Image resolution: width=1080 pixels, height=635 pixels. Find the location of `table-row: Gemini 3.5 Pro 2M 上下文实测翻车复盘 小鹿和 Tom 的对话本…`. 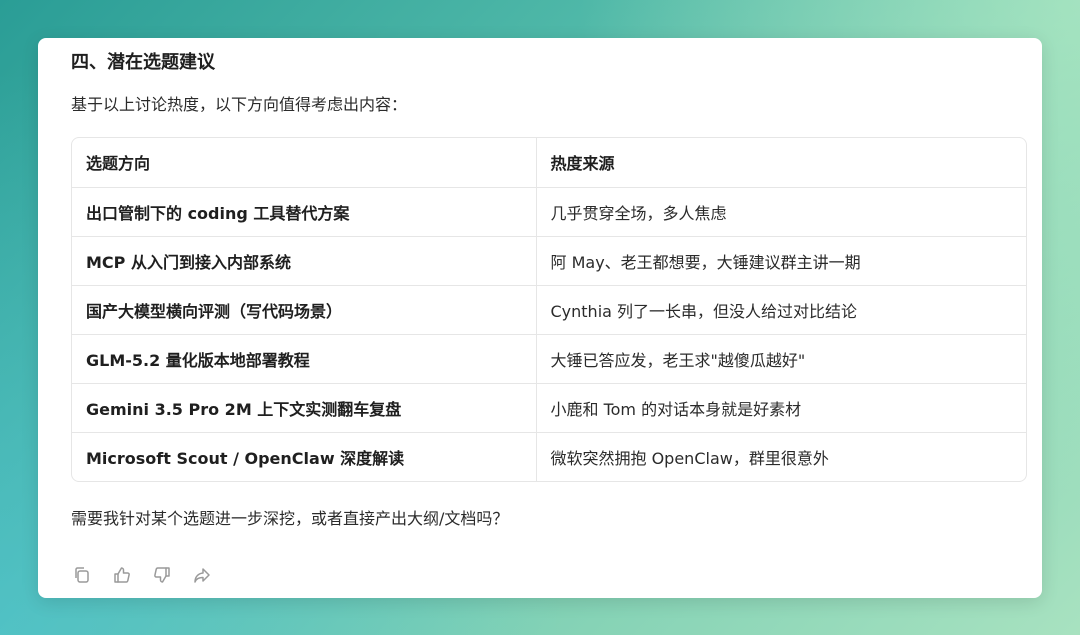

table-row: Gemini 3.5 Pro 2M 上下文实测翻车复盘 小鹿和 Tom 的对话本… is located at coordinates (549, 408).